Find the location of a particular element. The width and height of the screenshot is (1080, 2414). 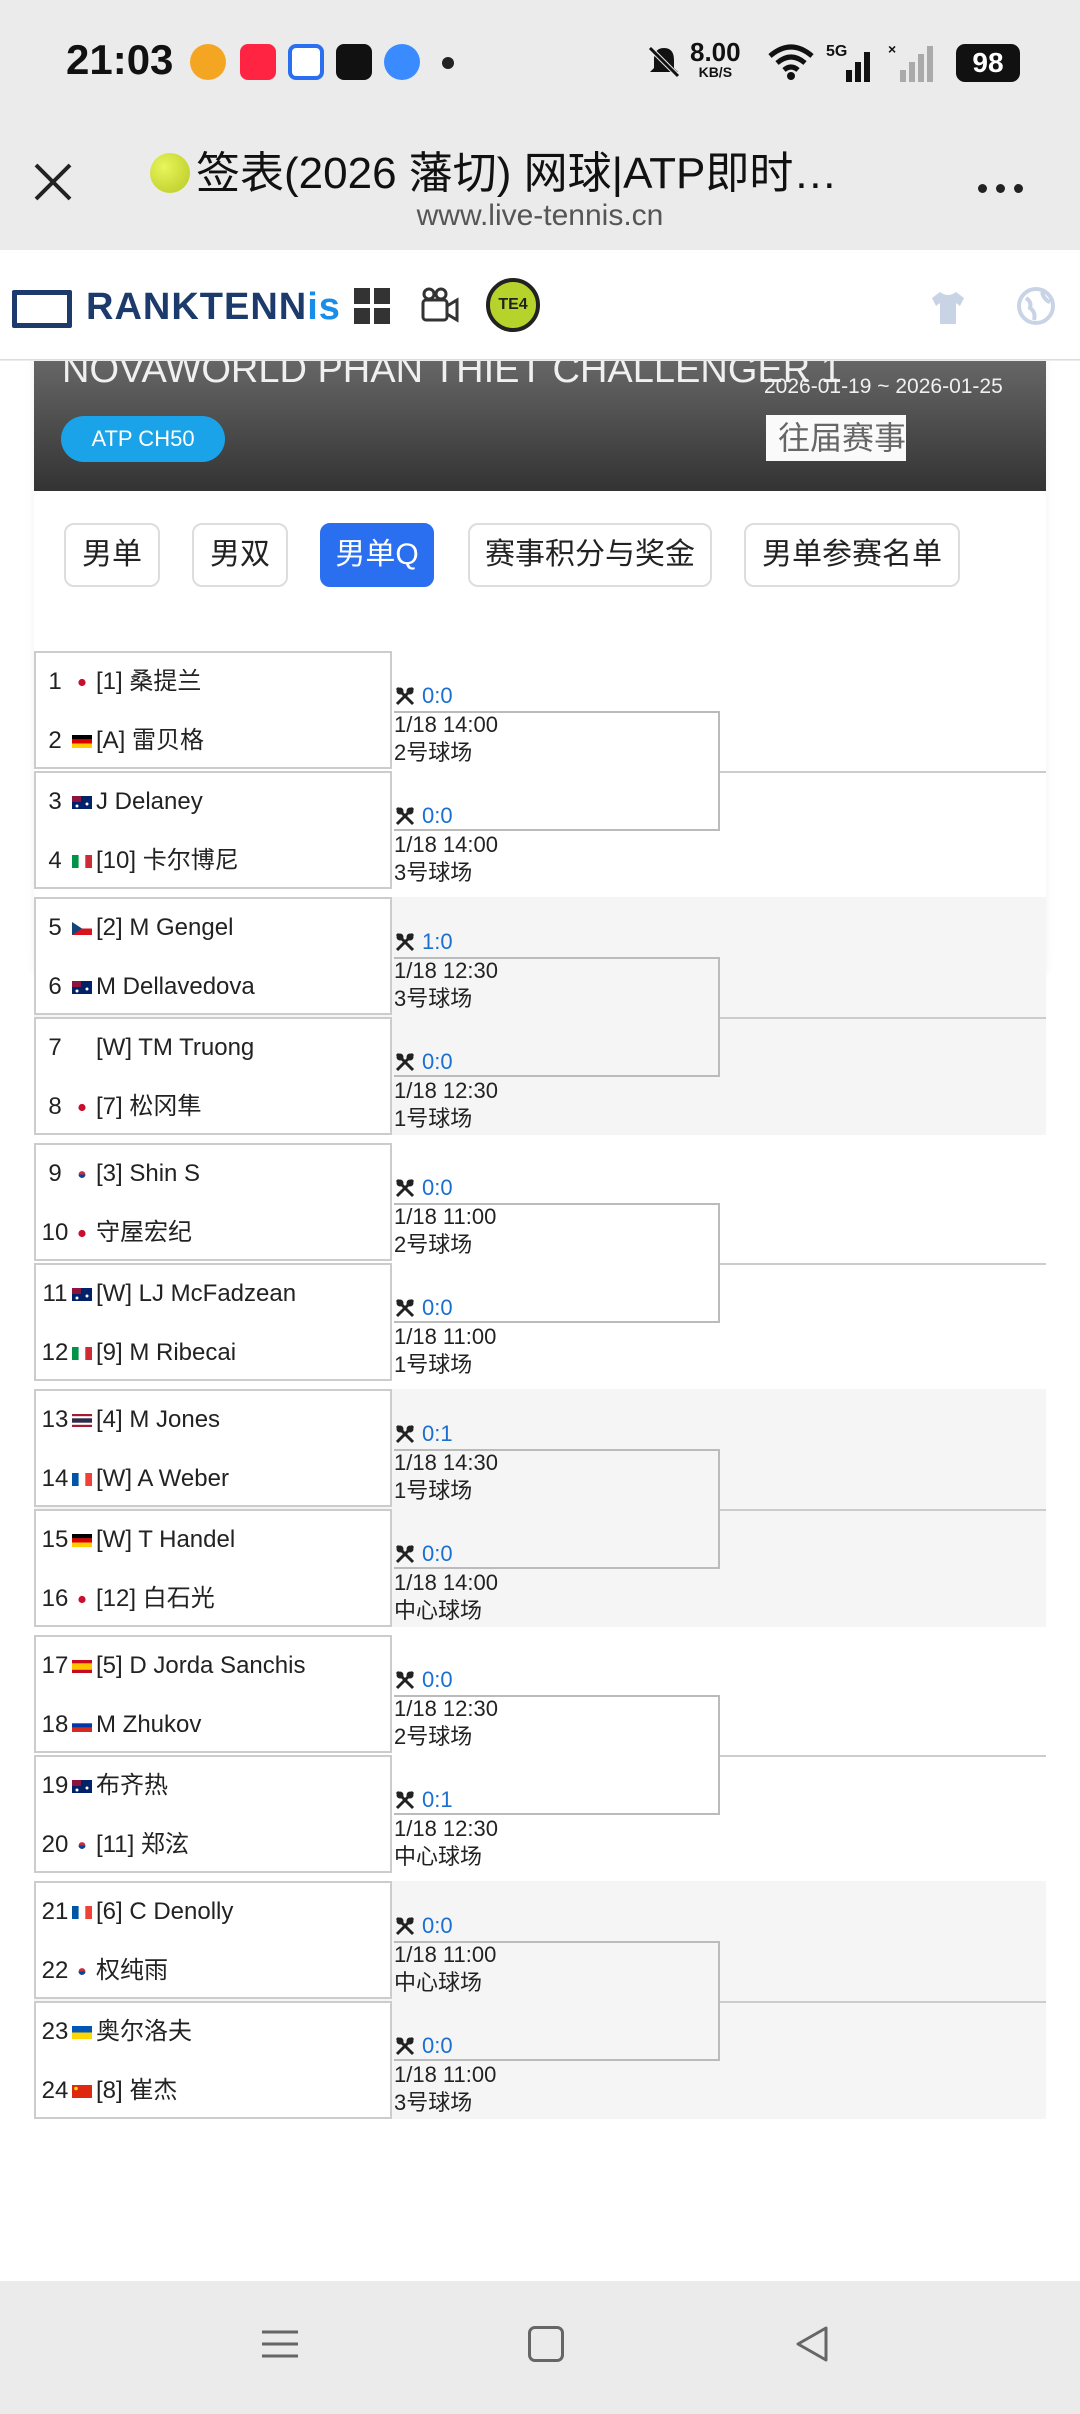

player-row: 17 [5] D Jorda Sanchis is located at coordinates (215, 1666).